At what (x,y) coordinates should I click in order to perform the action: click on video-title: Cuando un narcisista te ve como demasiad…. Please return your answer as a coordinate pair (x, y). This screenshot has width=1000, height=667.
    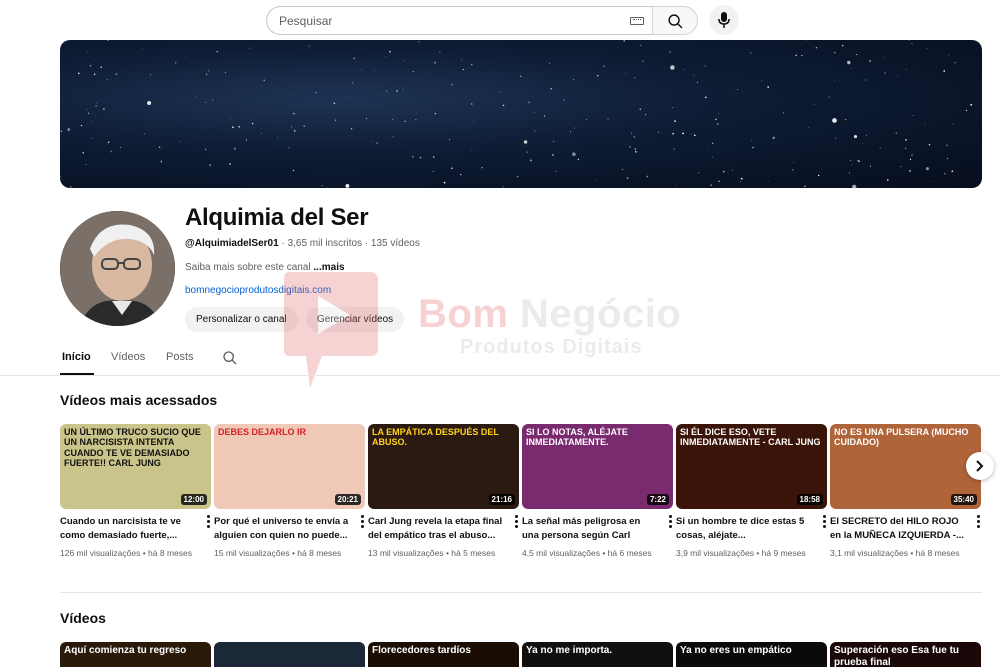
    Looking at the image, I should click on (127, 529).